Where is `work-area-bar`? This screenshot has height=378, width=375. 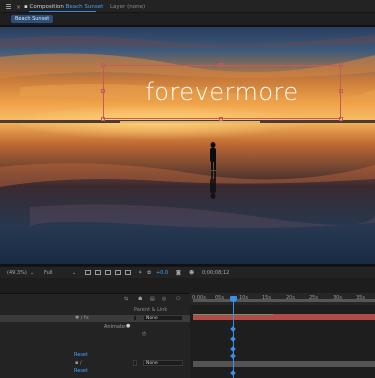
work-area-bar is located at coordinates (284, 300).